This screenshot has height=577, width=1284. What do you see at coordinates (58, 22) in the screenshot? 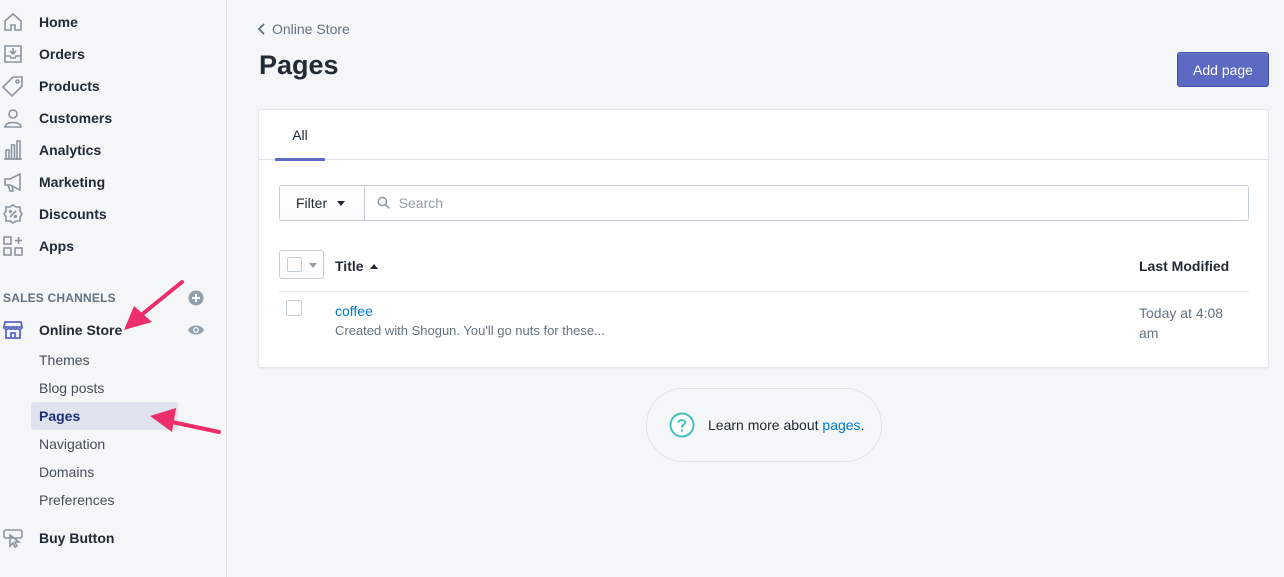
I see `sidebar-item-label: Home` at bounding box center [58, 22].